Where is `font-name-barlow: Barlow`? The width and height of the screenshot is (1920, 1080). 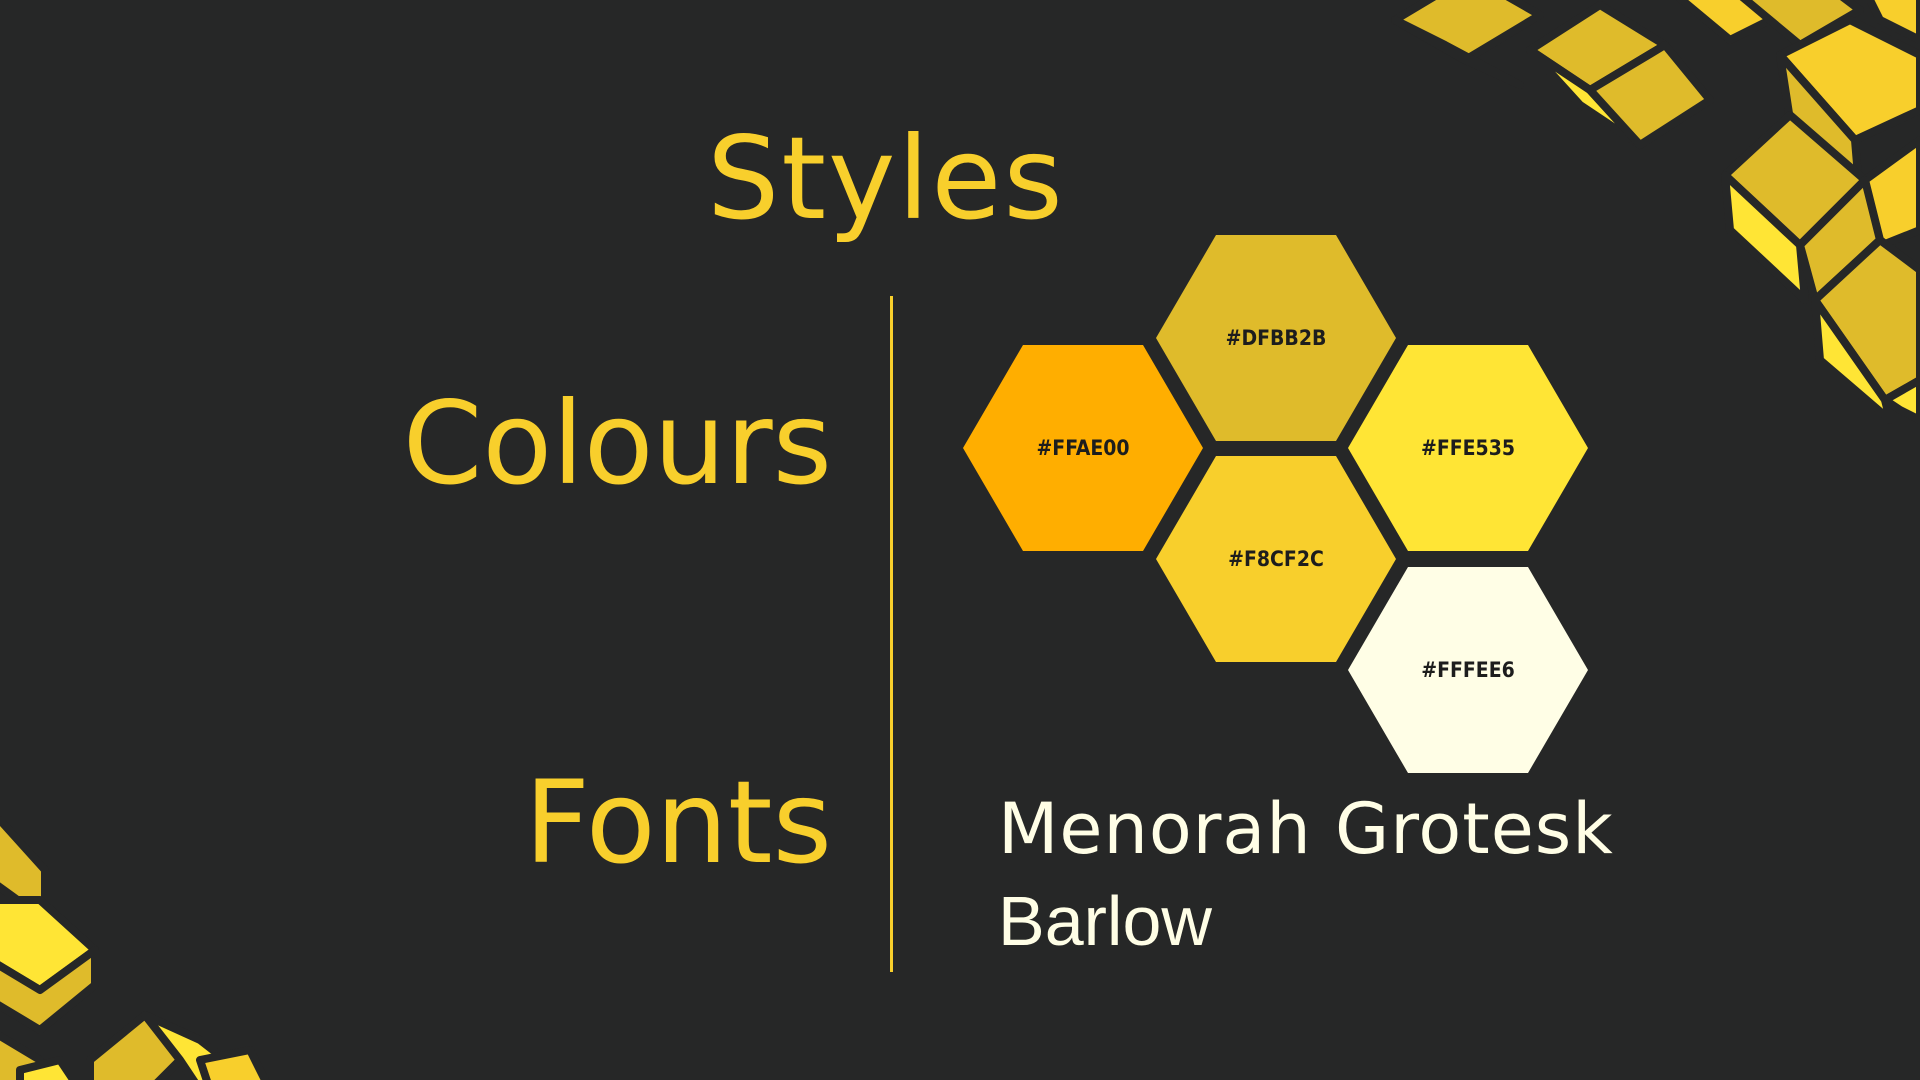
font-name-barlow: Barlow is located at coordinates (1105, 921).